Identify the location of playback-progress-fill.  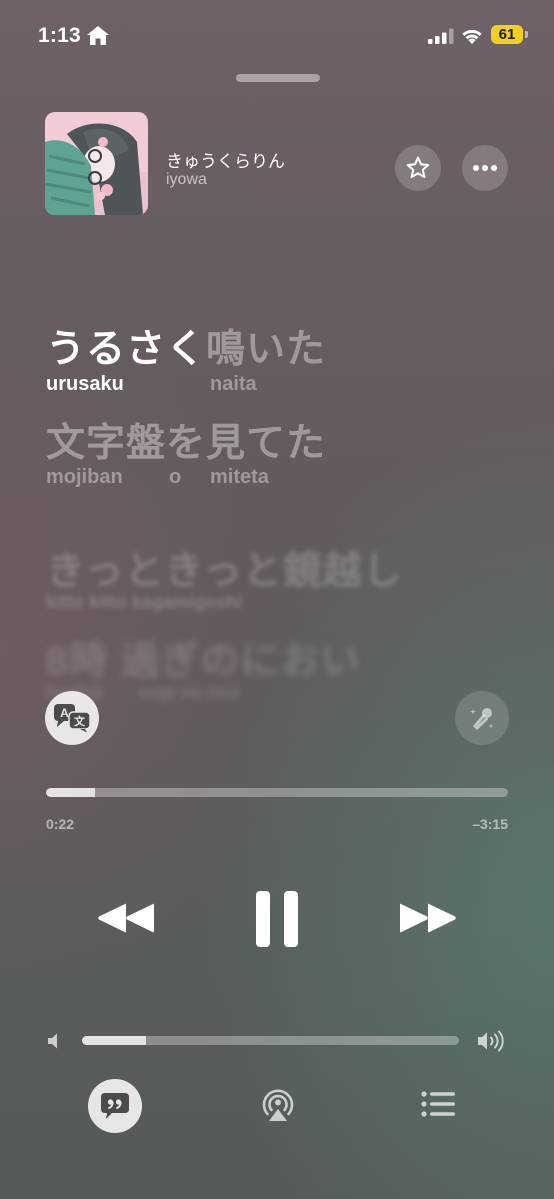
(70, 792).